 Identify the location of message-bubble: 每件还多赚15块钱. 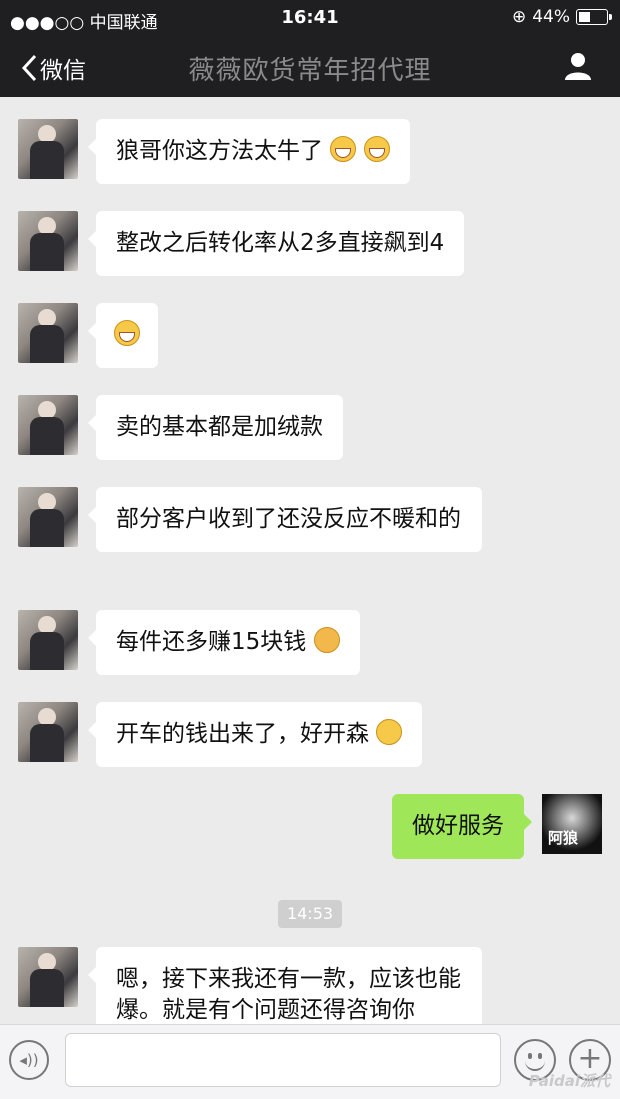
(224, 642).